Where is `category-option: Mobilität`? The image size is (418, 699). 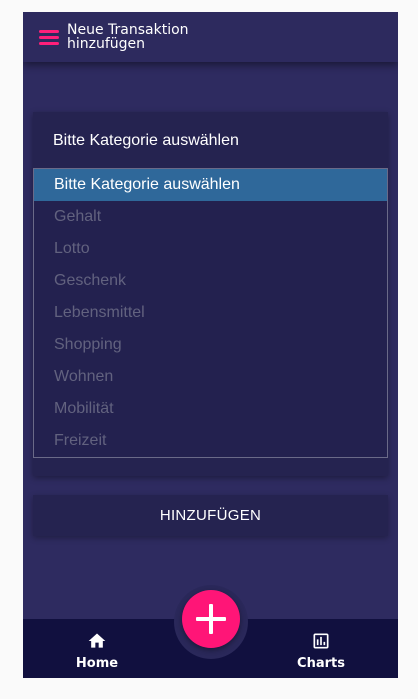 category-option: Mobilität is located at coordinates (210, 409).